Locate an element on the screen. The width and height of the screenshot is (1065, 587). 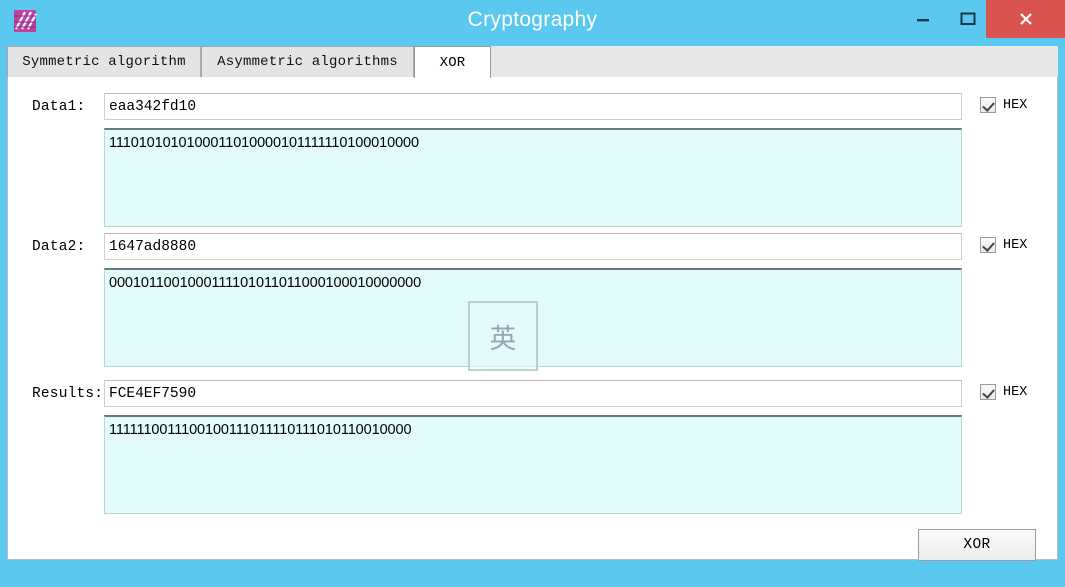
maximize-button is located at coordinates (968, 19).